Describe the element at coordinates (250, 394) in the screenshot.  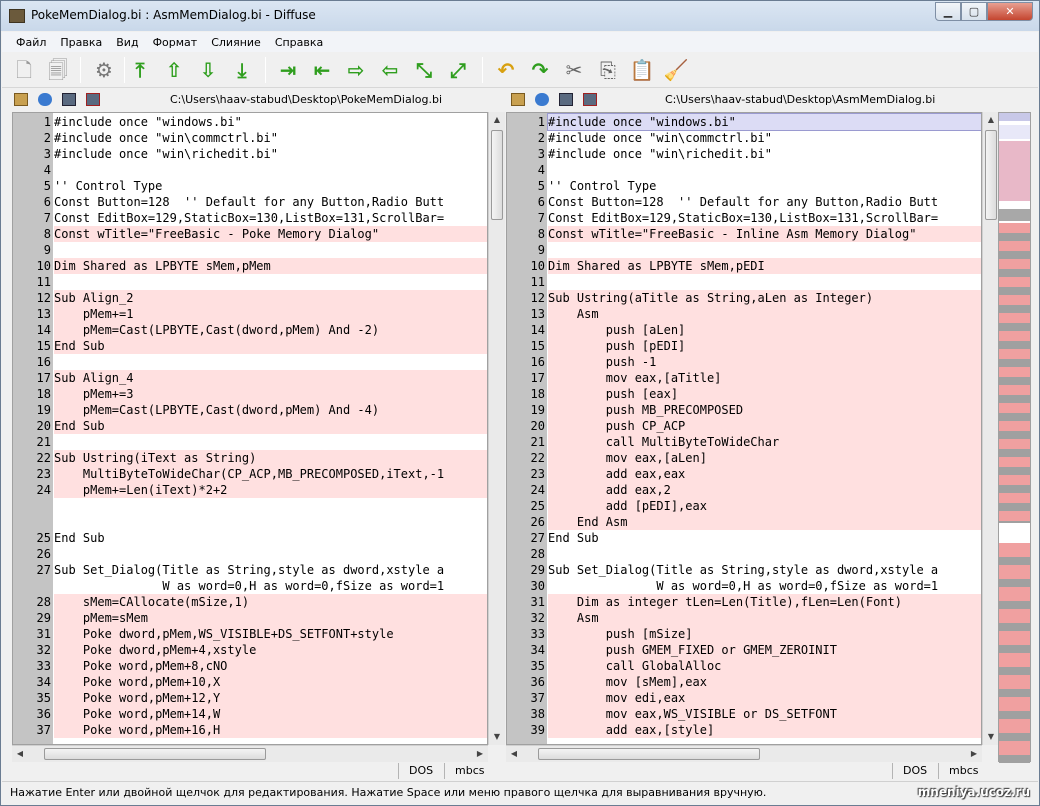
I see `code-line: 18 pMem+=3` at that location.